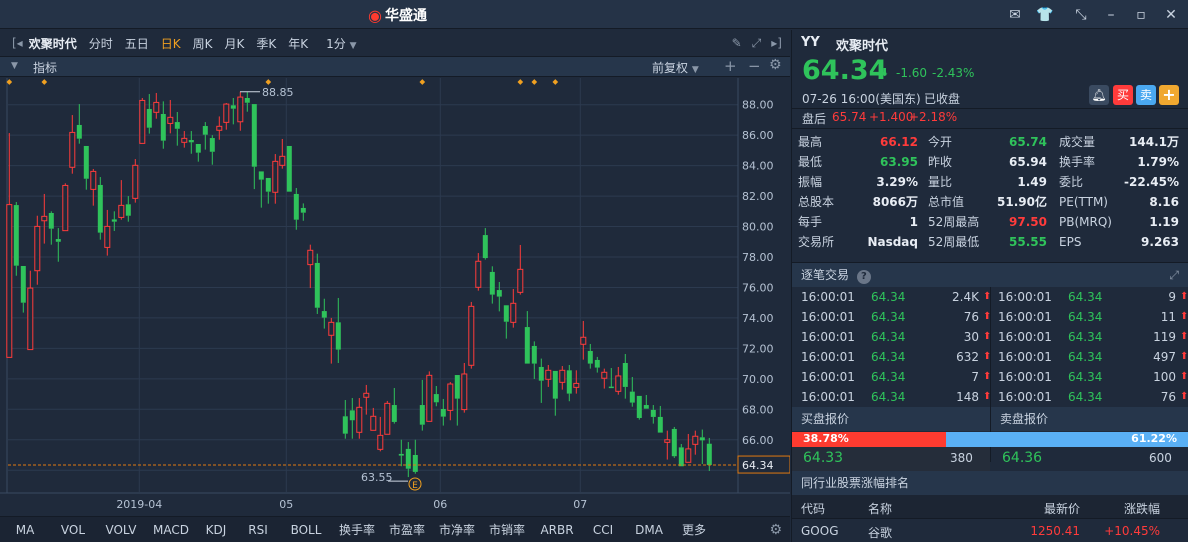  Describe the element at coordinates (235, 43) in the screenshot. I see `tab-period-month: 月K` at that location.